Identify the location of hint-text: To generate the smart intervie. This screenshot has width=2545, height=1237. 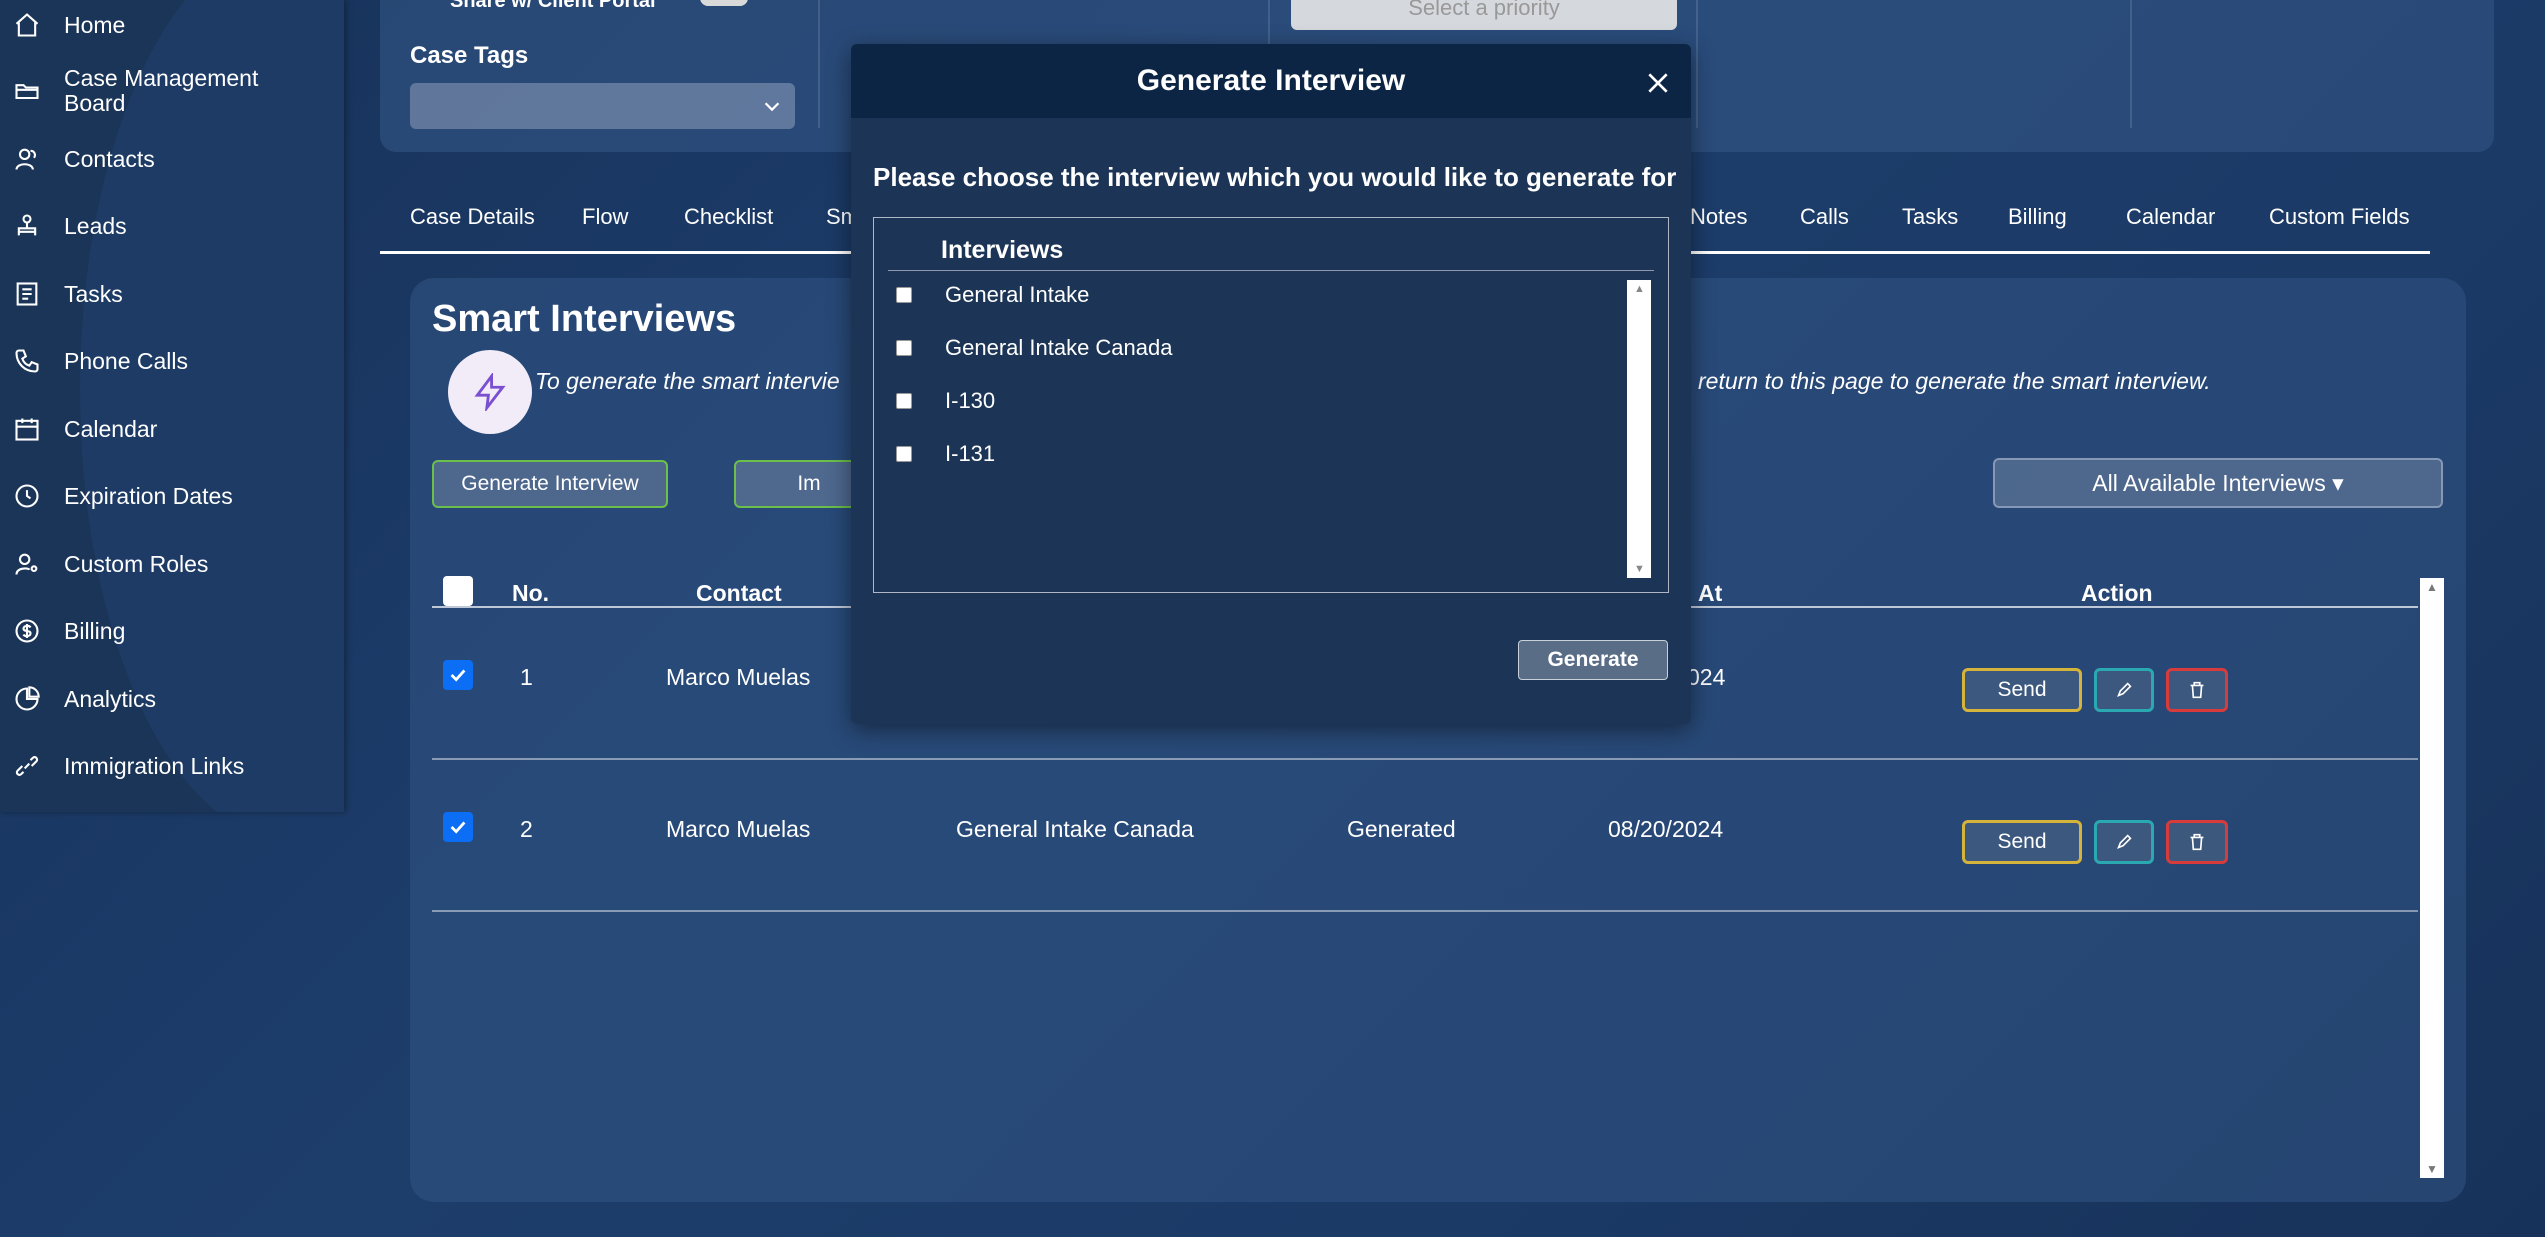
(687, 381).